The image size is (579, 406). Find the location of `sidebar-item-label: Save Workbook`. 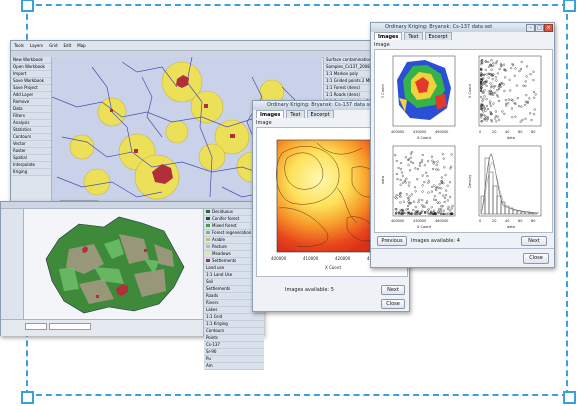

sidebar-item-label: Save Workbook is located at coordinates (28, 80).